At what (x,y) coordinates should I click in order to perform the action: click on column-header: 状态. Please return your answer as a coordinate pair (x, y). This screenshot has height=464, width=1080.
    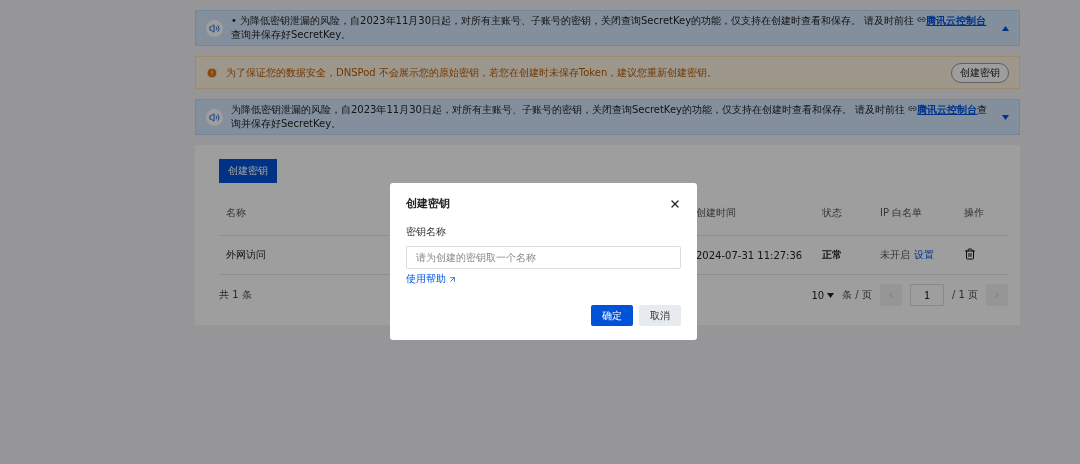
    Looking at the image, I should click on (832, 213).